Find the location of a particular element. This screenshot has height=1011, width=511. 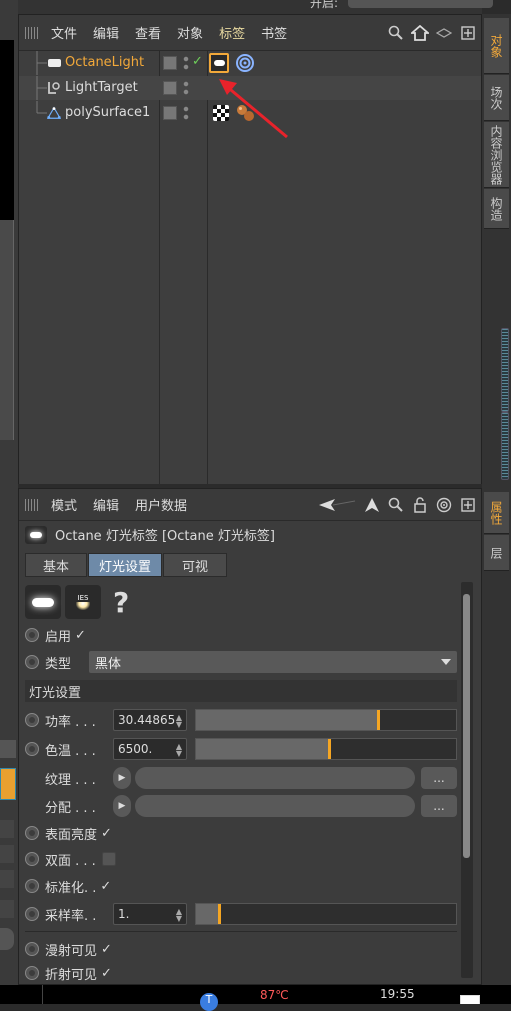

ies-light-icon: IES is located at coordinates (83, 602).